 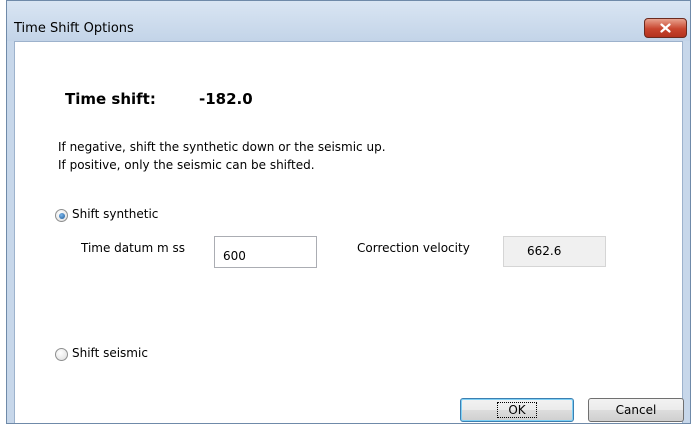 I want to click on cancel-button-label: Cancel, so click(x=636, y=410).